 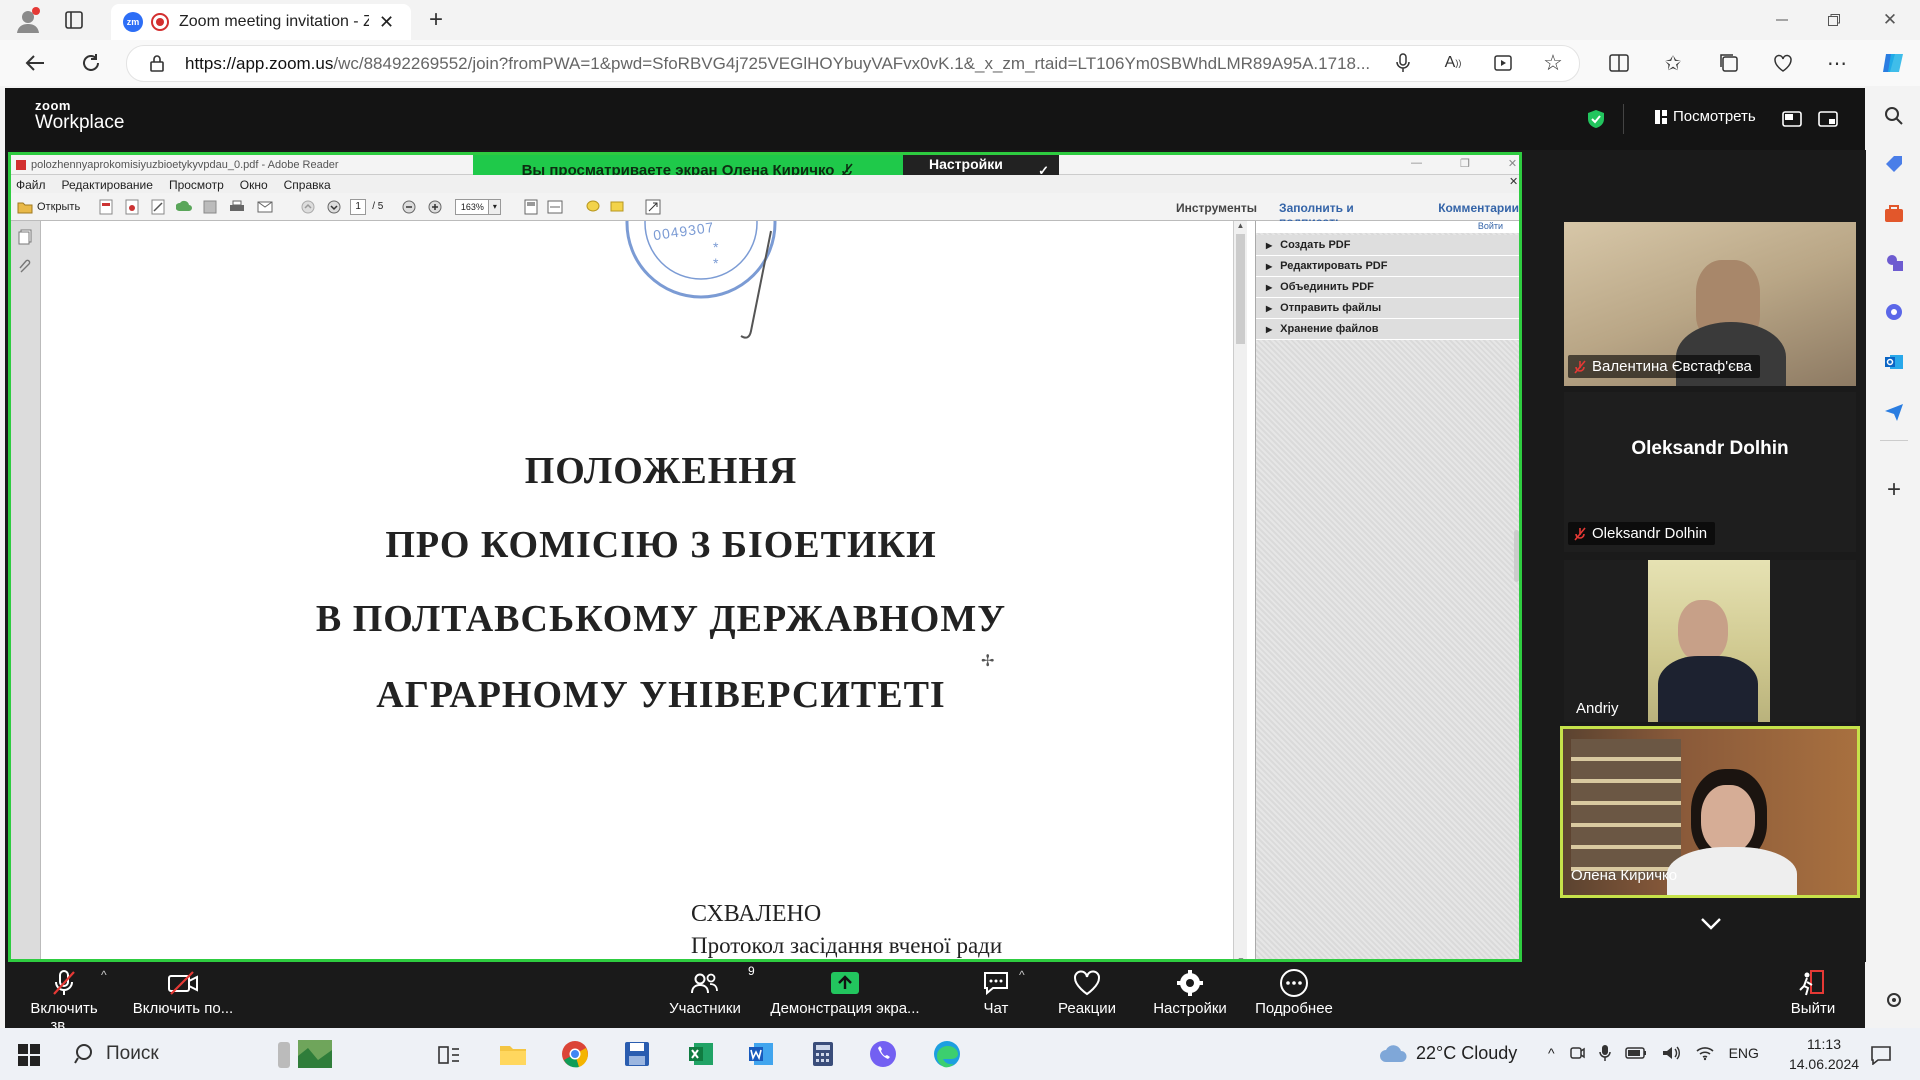 I want to click on edge-browser-icon, so click(x=947, y=1054).